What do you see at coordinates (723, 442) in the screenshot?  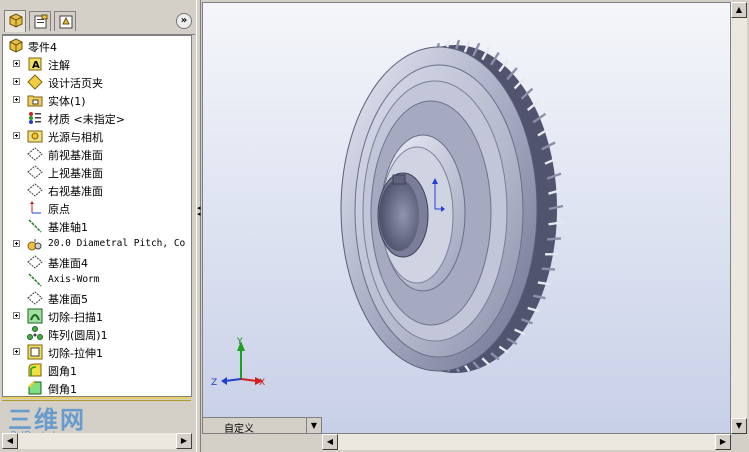 I see `viewport-scroll-right-arrow-icon: ▶` at bounding box center [723, 442].